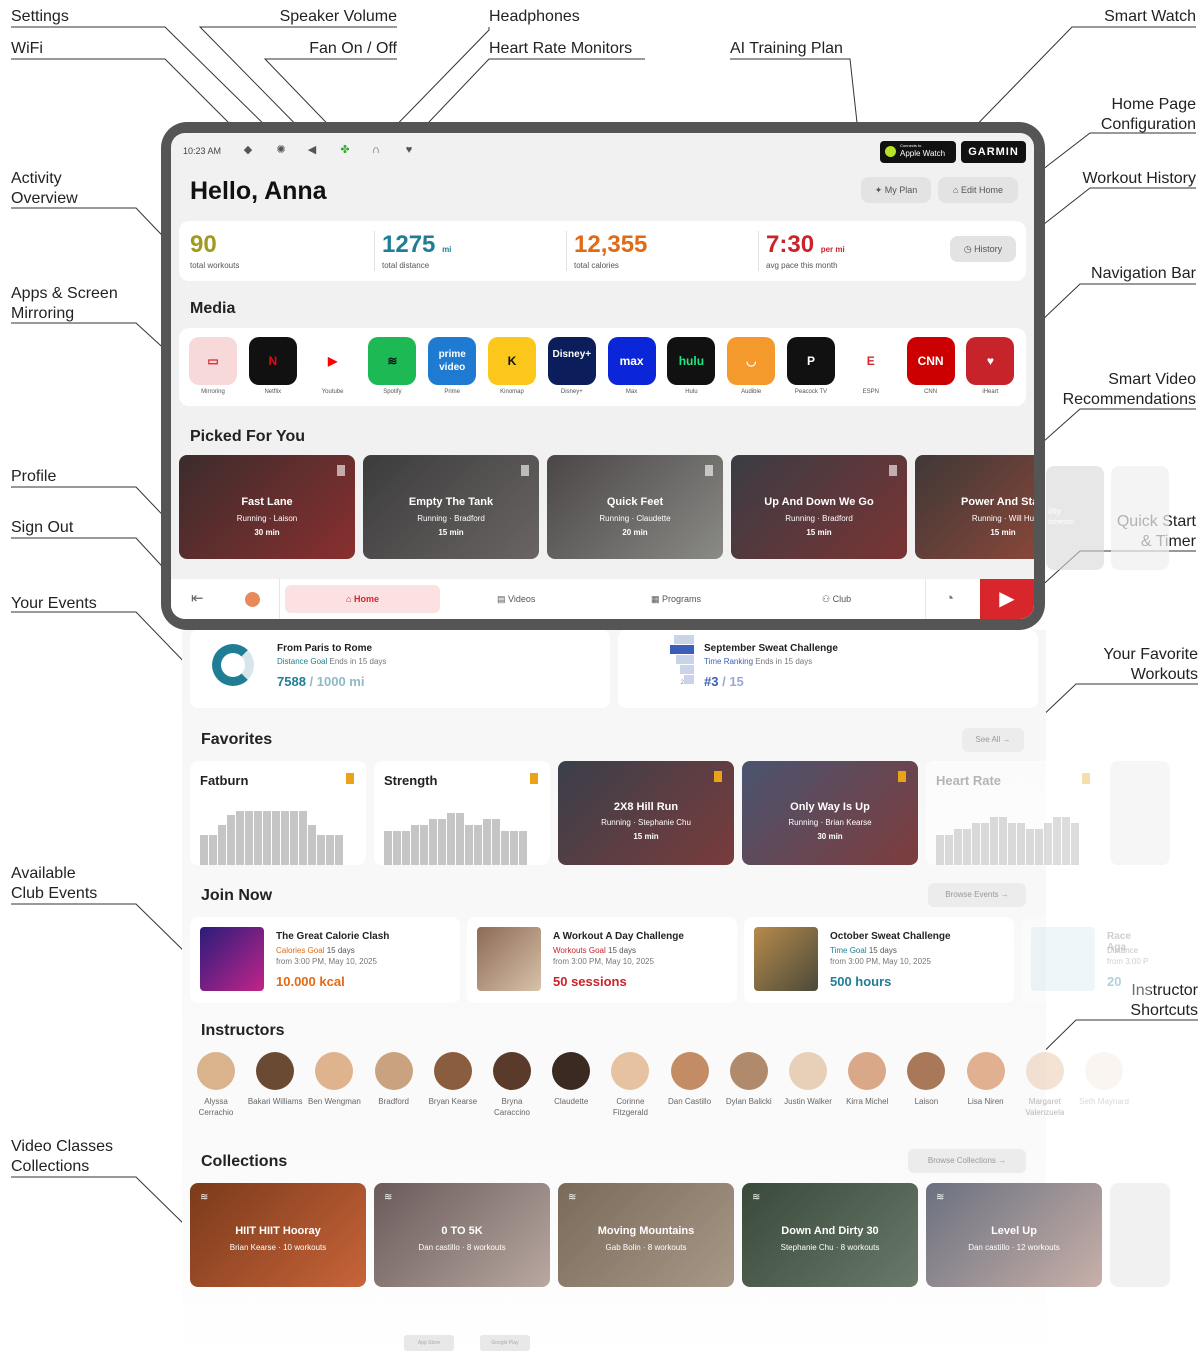  I want to click on picked-card-partial: ility itcheson, so click(1075, 518).